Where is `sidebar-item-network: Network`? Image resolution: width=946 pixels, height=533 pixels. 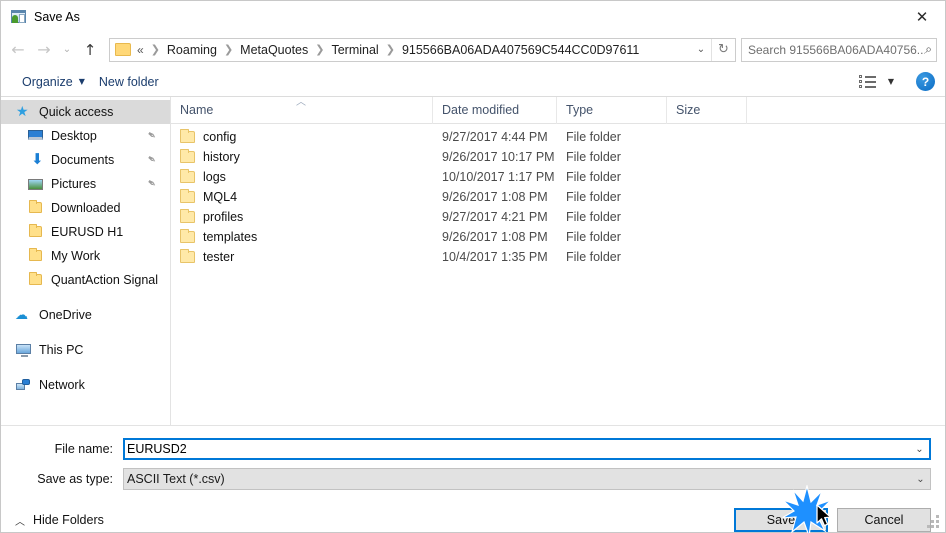
sidebar-item-network: Network is located at coordinates (85, 385).